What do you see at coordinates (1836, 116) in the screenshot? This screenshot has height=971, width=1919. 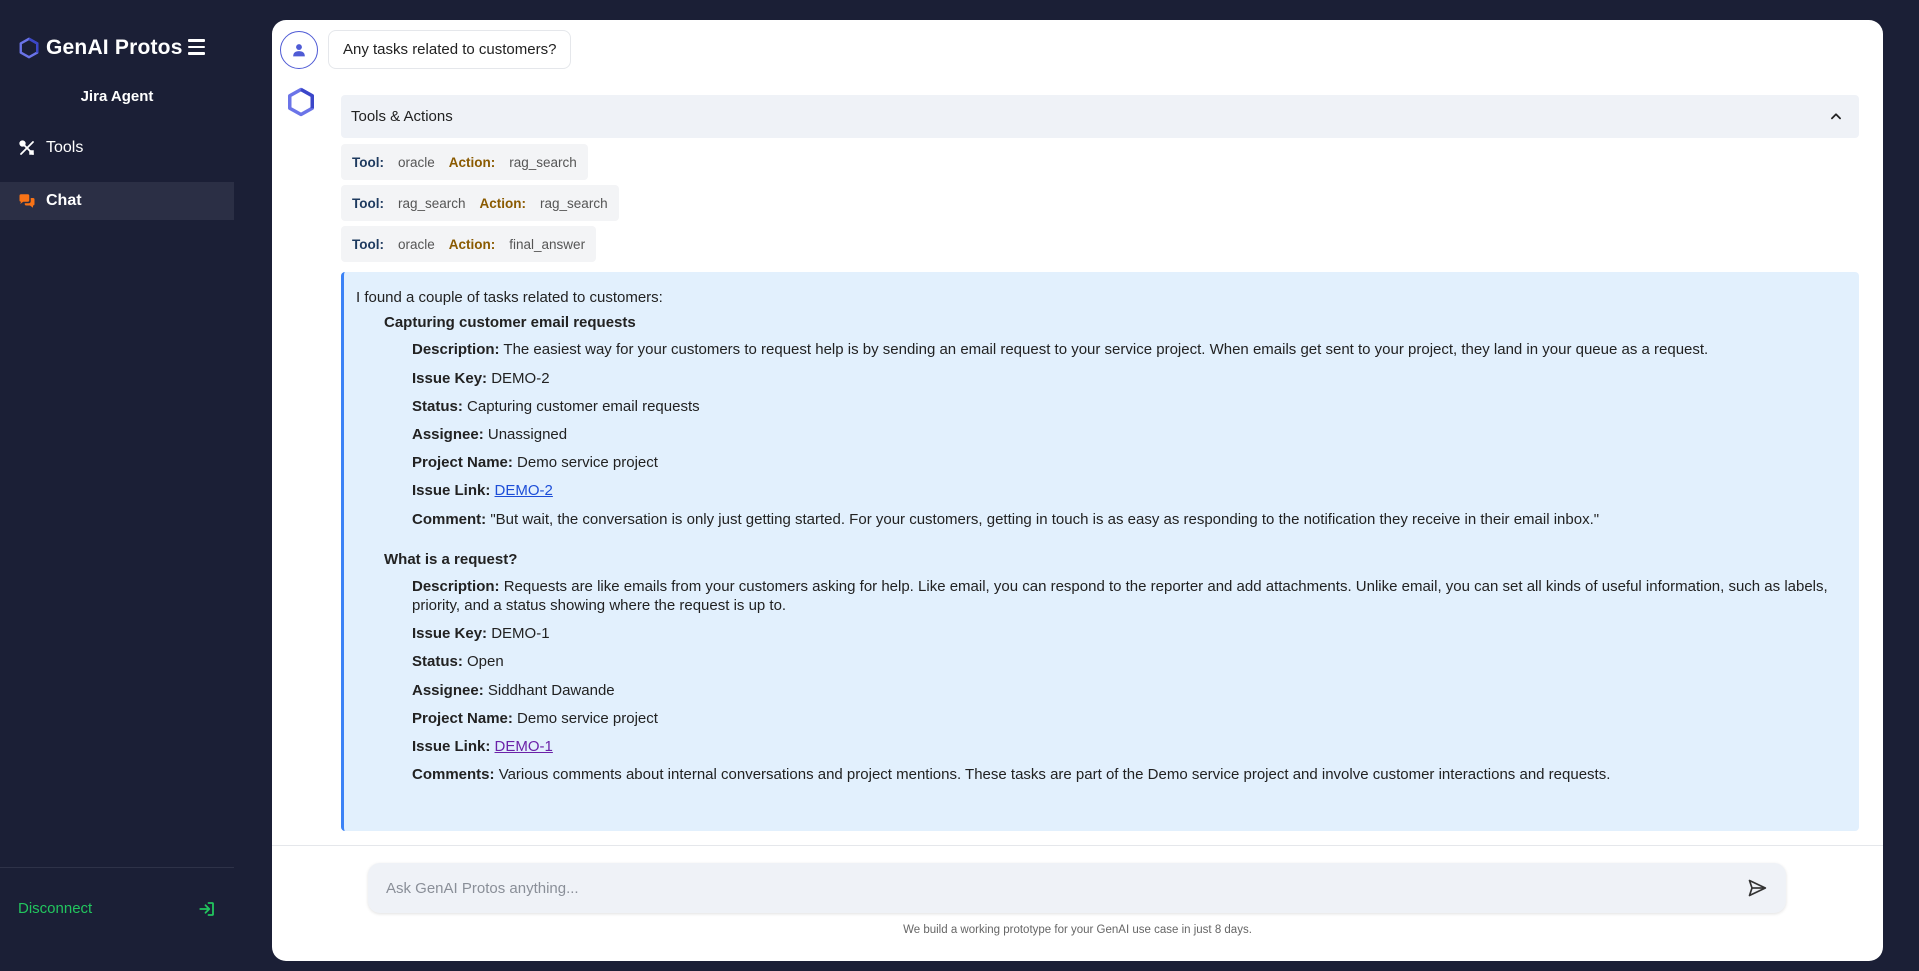 I see `chevron-up-icon` at bounding box center [1836, 116].